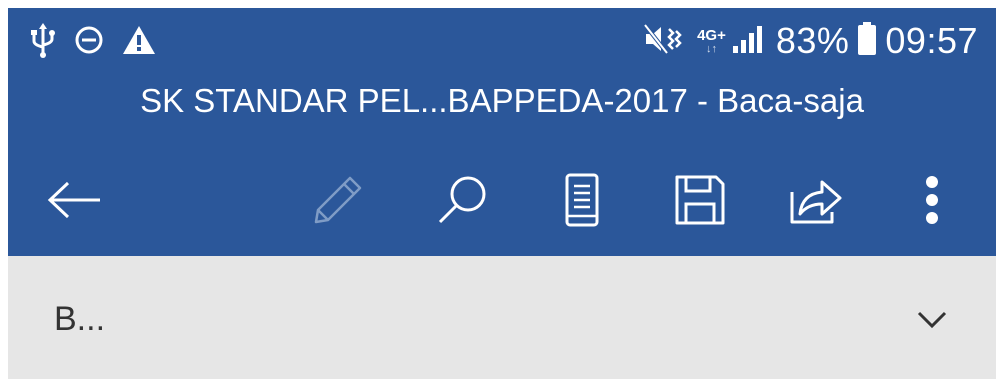  I want to click on do-not-disturb-icon, so click(89, 42).